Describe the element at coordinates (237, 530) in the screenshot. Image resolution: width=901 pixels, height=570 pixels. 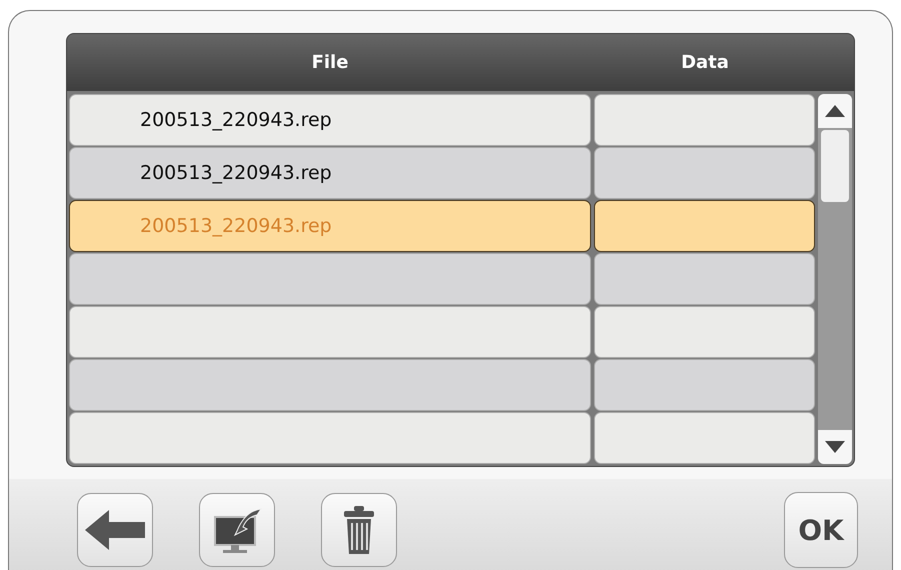
I see `export-button` at that location.